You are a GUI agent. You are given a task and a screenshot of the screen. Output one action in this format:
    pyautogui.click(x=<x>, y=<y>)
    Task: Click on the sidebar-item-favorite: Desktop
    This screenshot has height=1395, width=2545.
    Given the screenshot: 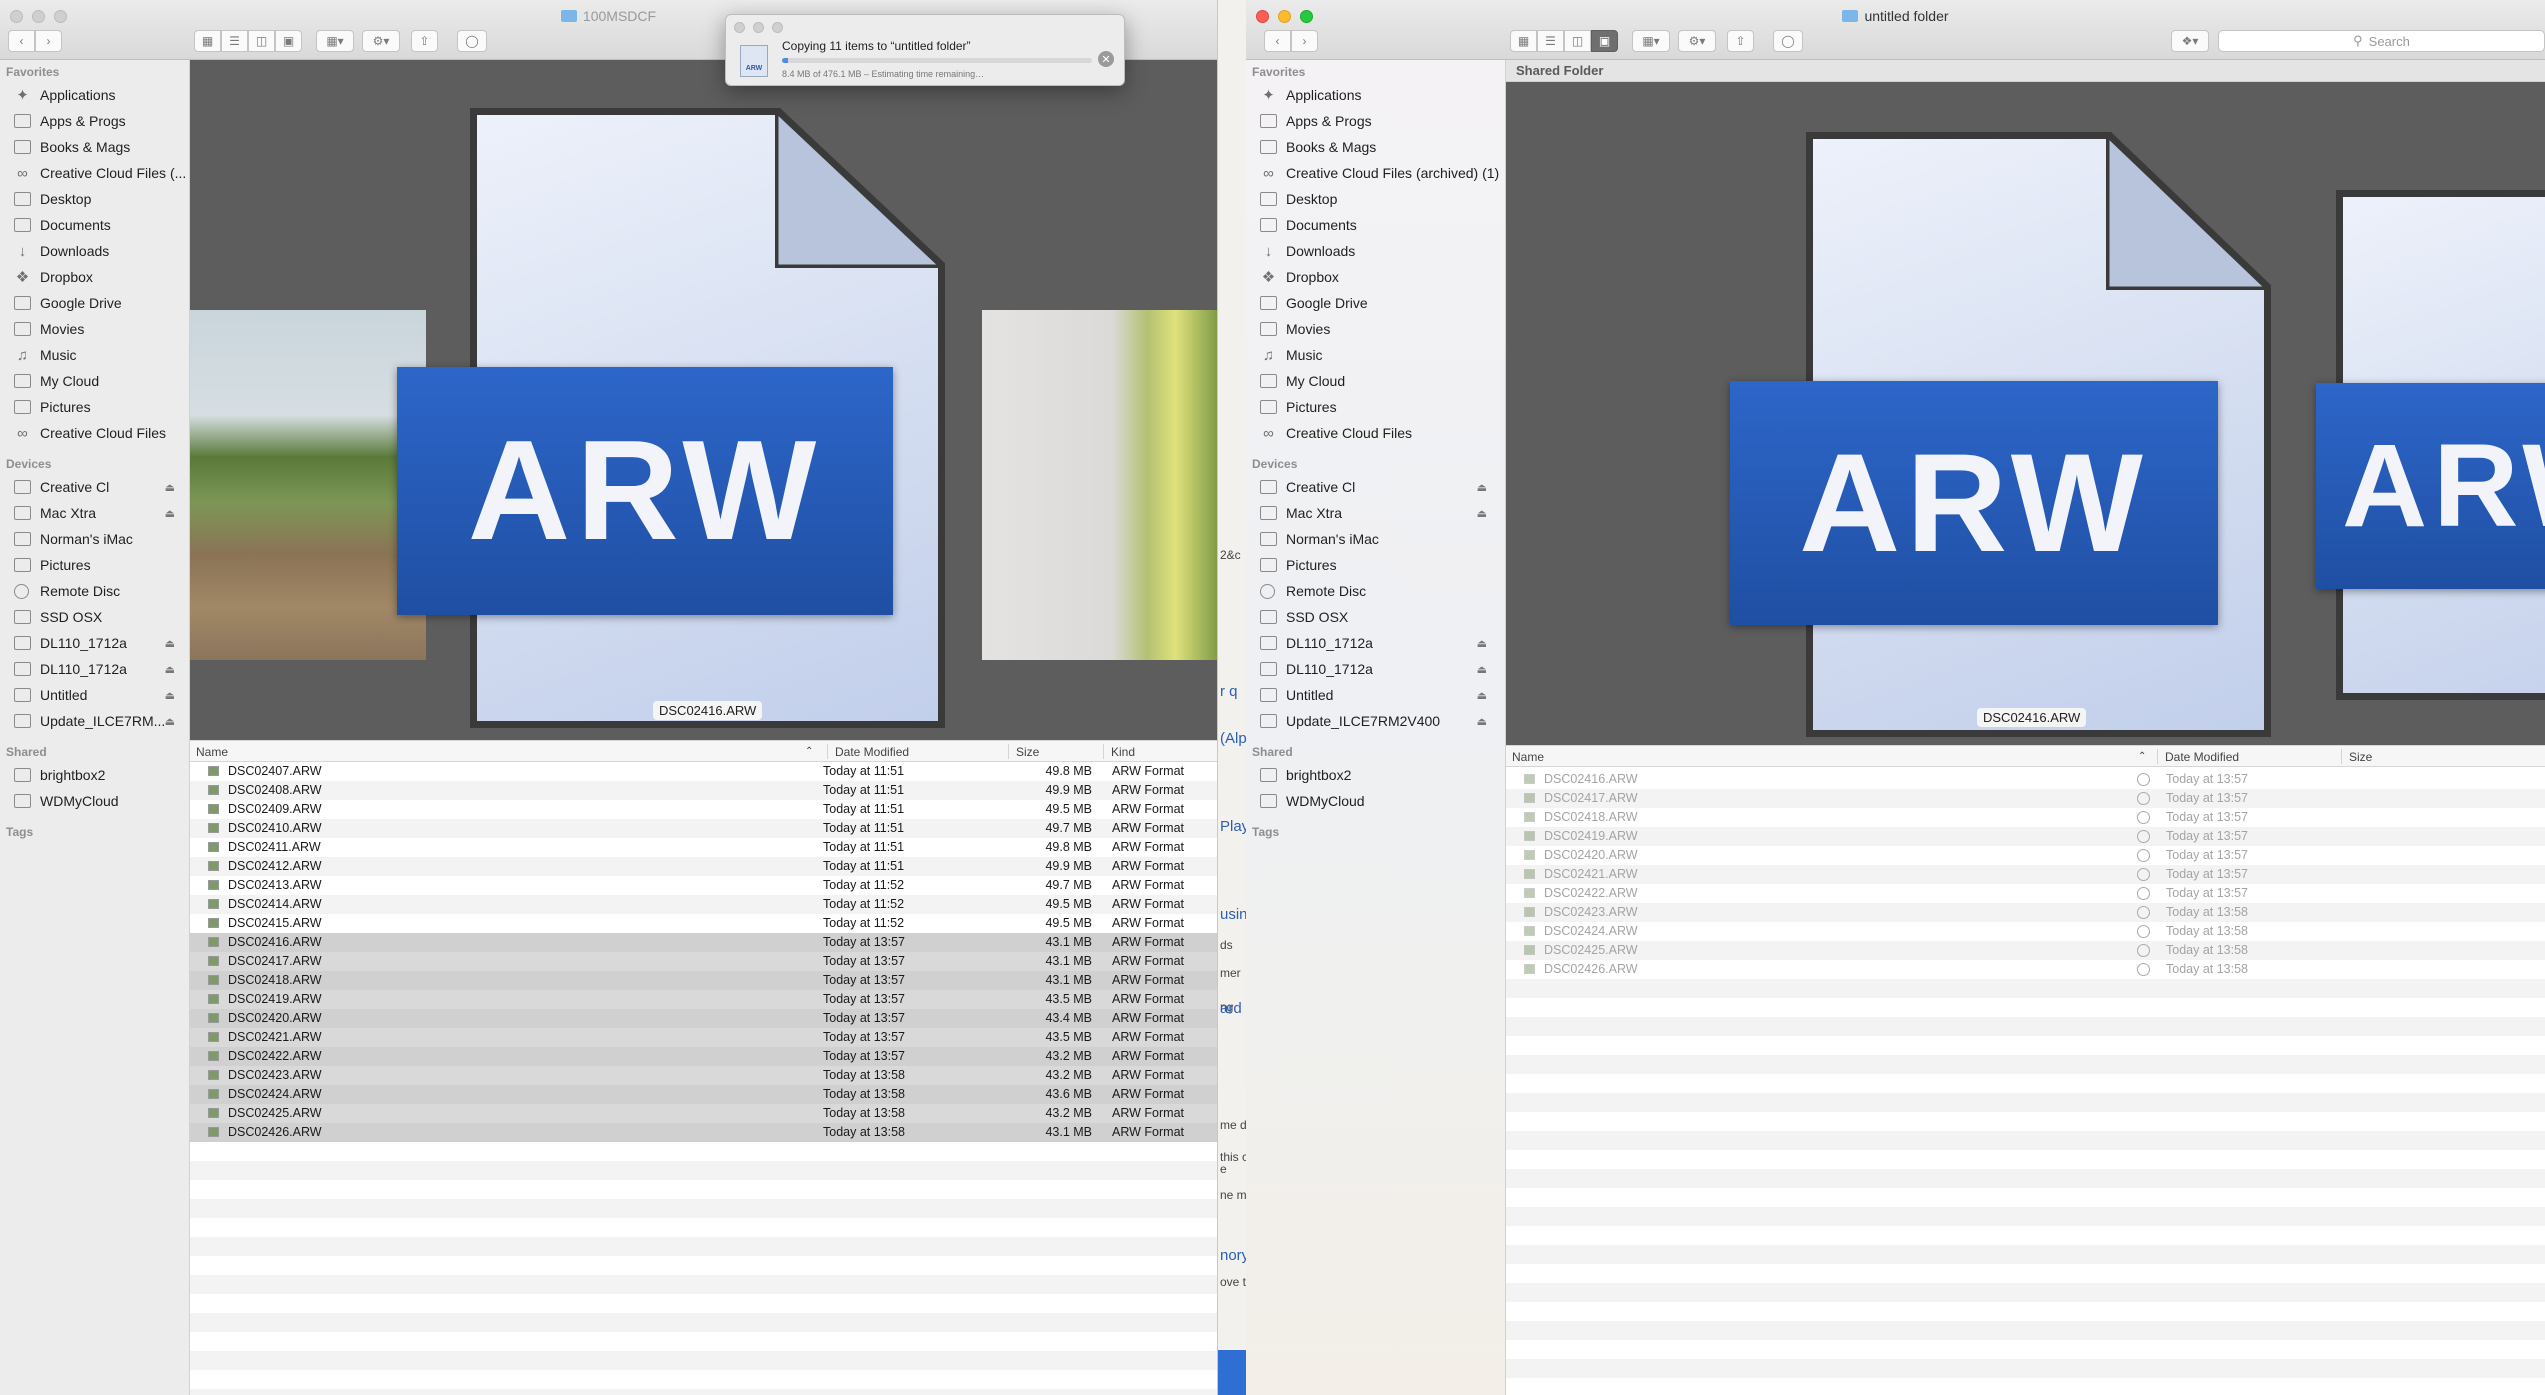 What is the action you would take?
    pyautogui.click(x=94, y=199)
    